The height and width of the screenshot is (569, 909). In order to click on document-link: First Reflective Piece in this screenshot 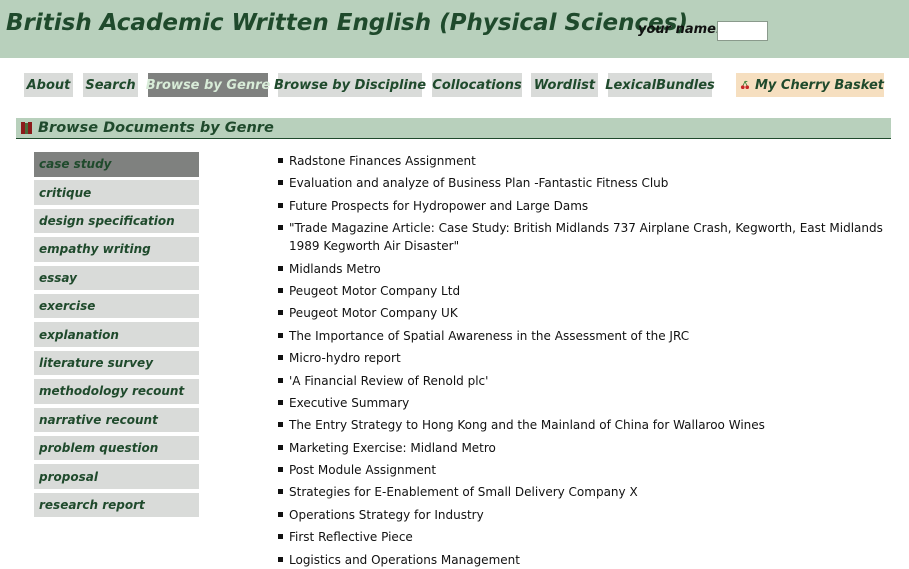, I will do `click(583, 537)`.